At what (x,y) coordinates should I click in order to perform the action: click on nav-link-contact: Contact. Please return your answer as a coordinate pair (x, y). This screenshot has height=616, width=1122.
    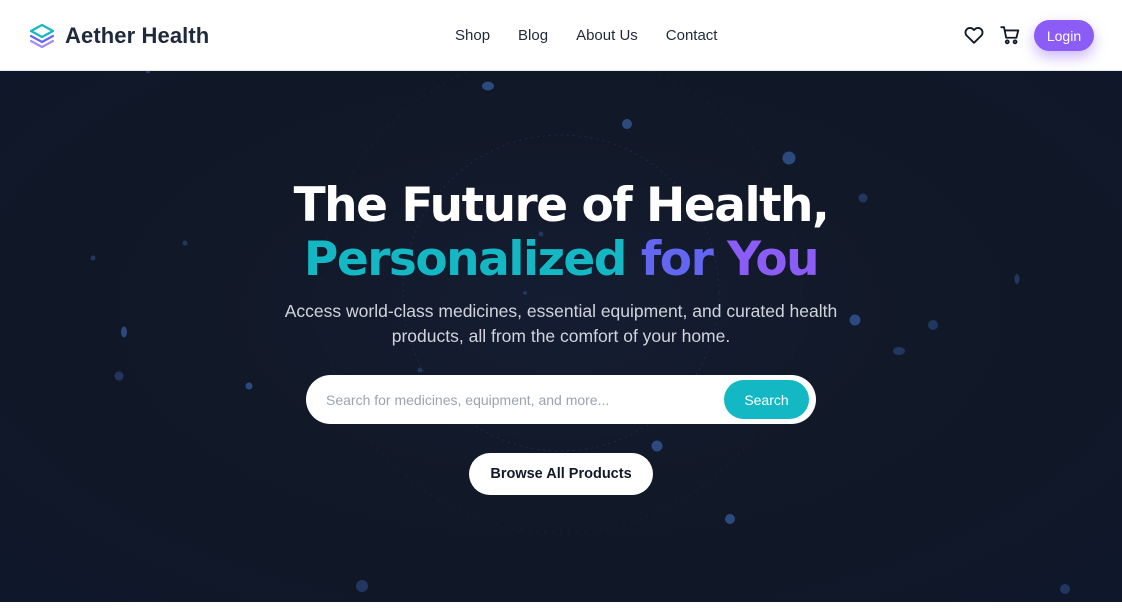
    Looking at the image, I should click on (692, 36).